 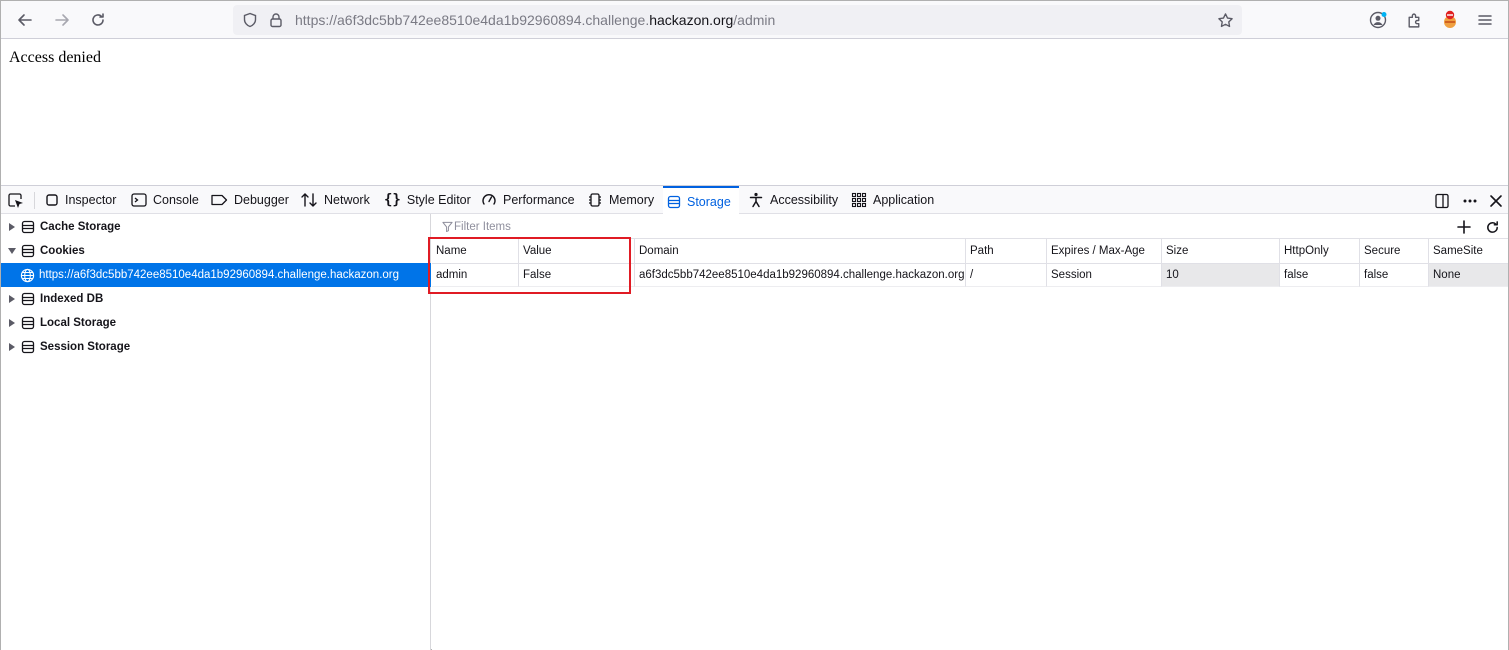 I want to click on lock-icon, so click(x=276, y=20).